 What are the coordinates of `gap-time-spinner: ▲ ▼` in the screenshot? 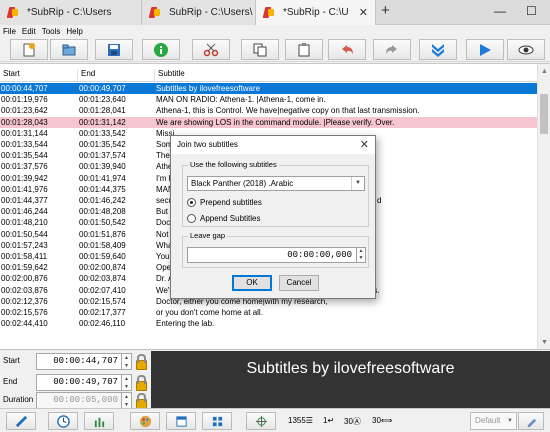 It's located at (361, 255).